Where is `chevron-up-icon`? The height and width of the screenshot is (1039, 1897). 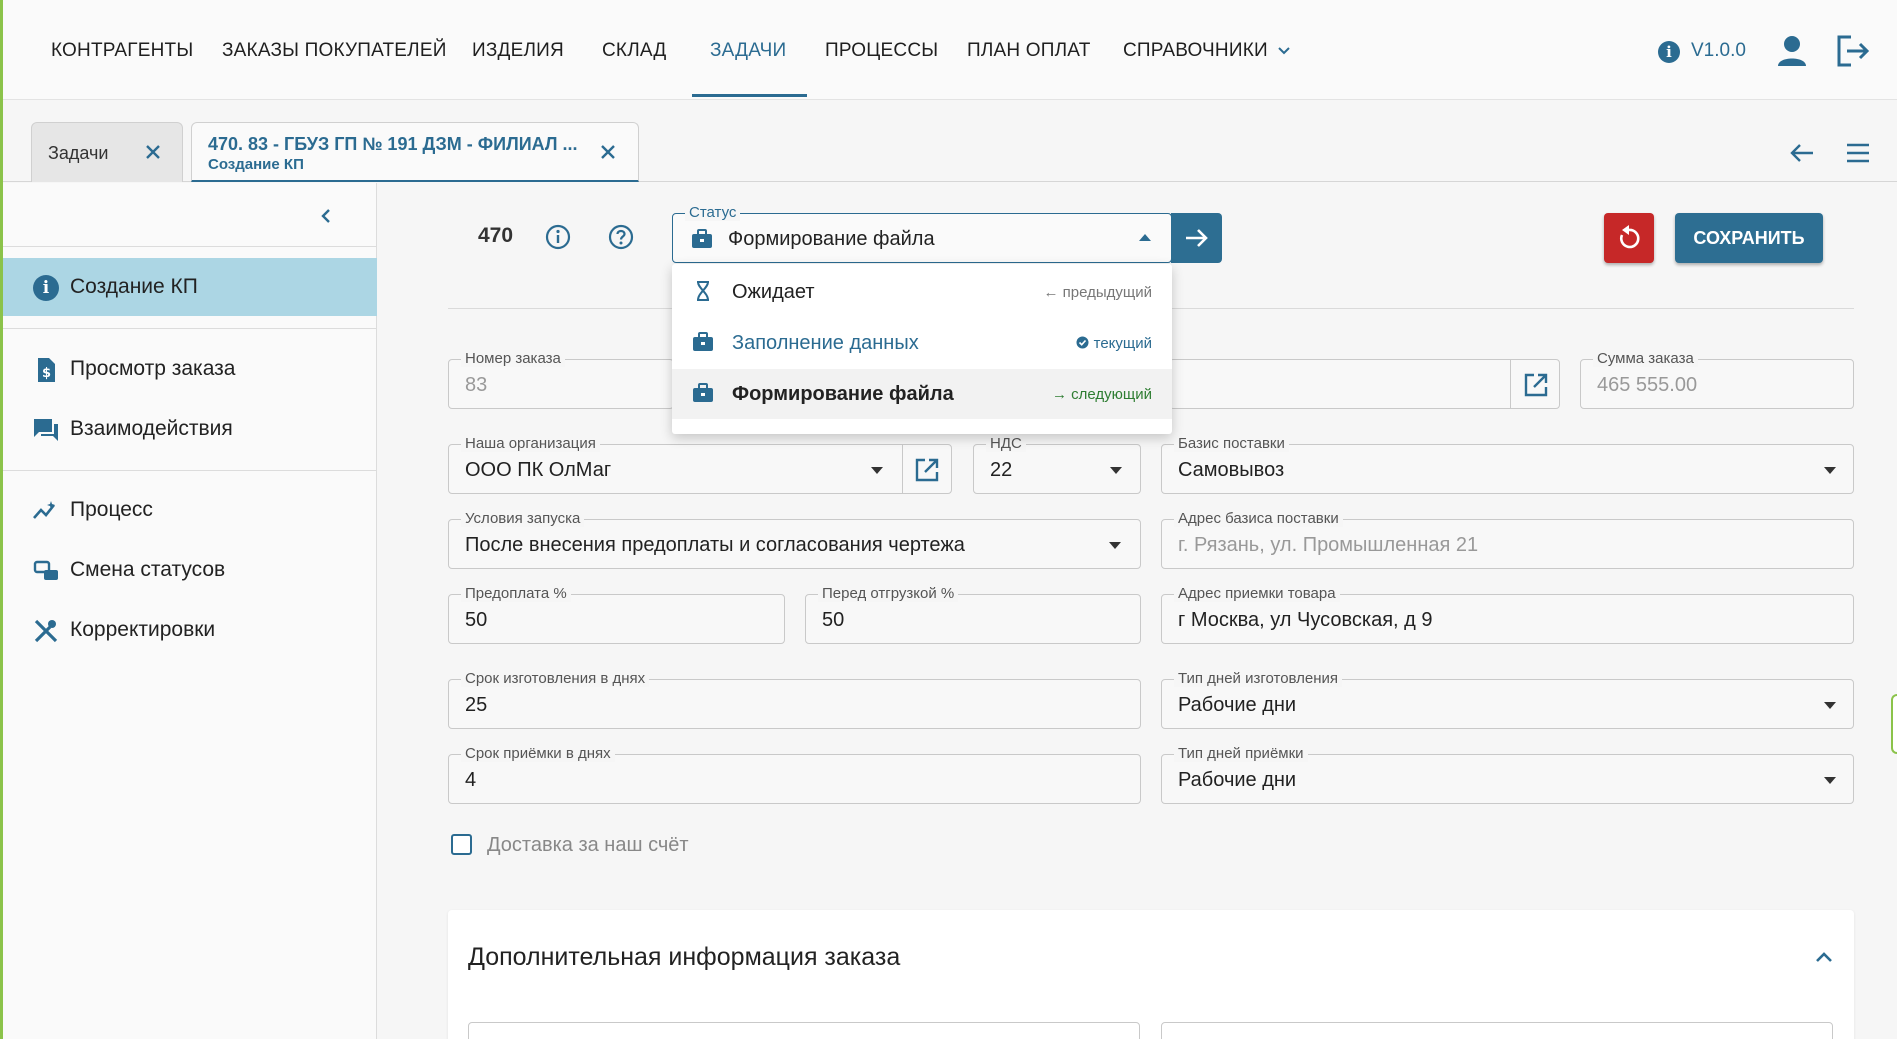
chevron-up-icon is located at coordinates (1824, 957).